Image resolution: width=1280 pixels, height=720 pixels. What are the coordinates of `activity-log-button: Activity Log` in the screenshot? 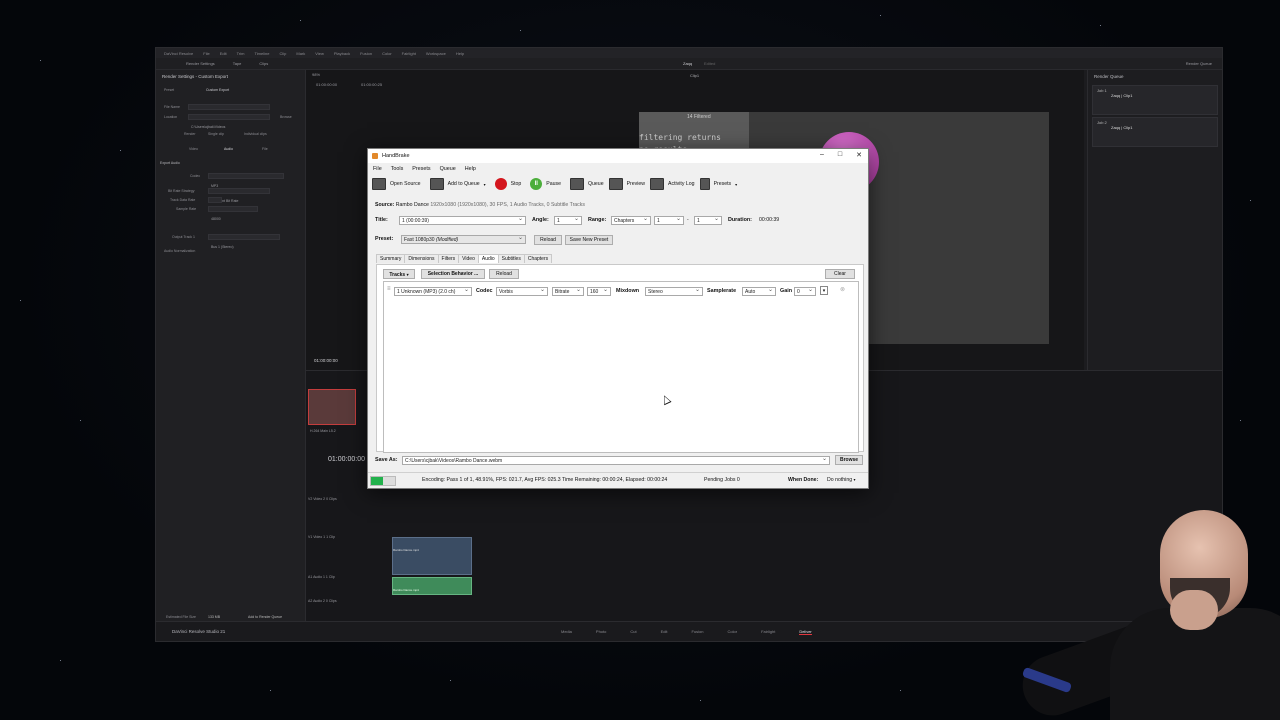 It's located at (672, 184).